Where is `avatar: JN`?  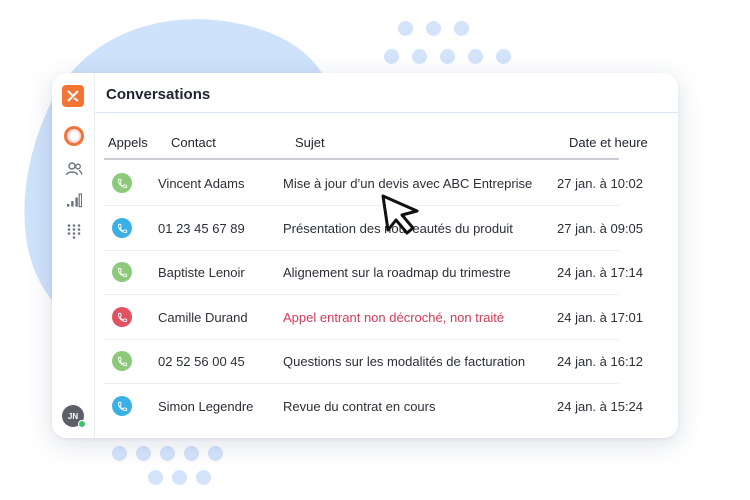 avatar: JN is located at coordinates (74, 416).